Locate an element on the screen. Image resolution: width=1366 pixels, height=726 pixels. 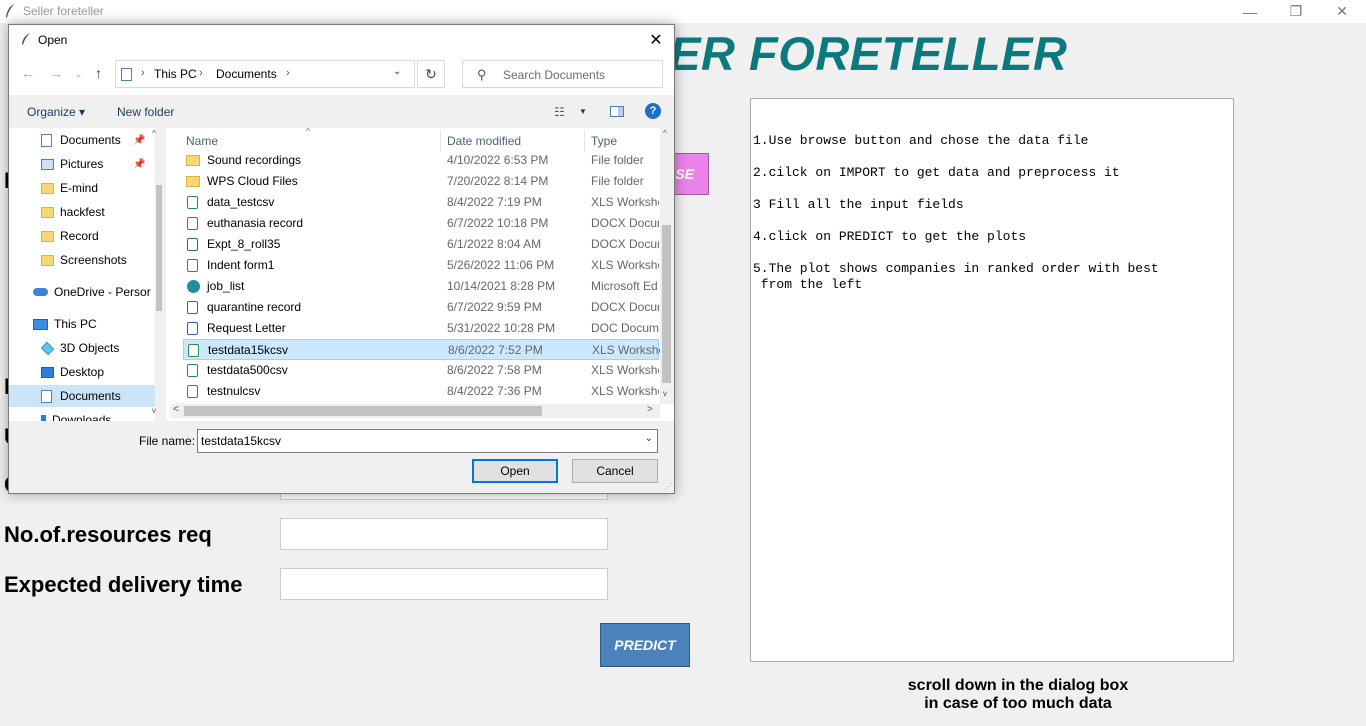
refresh-icon: ↻ is located at coordinates (431, 74).